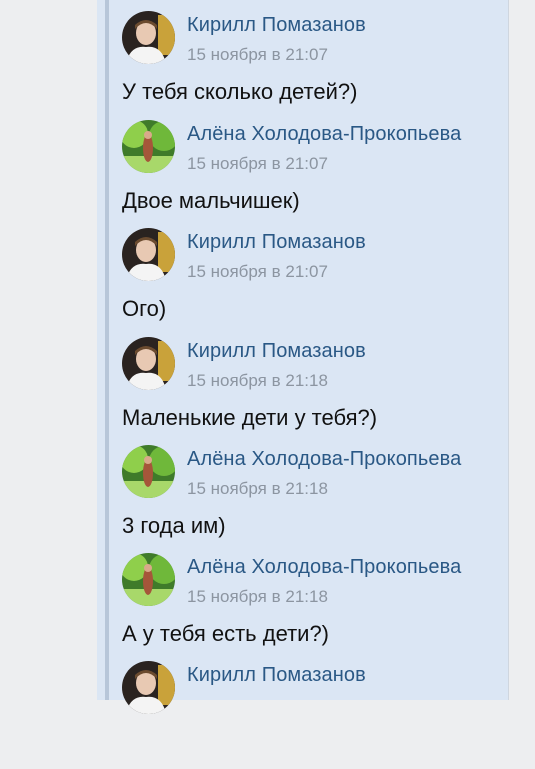 The height and width of the screenshot is (769, 535). I want to click on message-item: Кирилл Помазанов, so click(267, 715).